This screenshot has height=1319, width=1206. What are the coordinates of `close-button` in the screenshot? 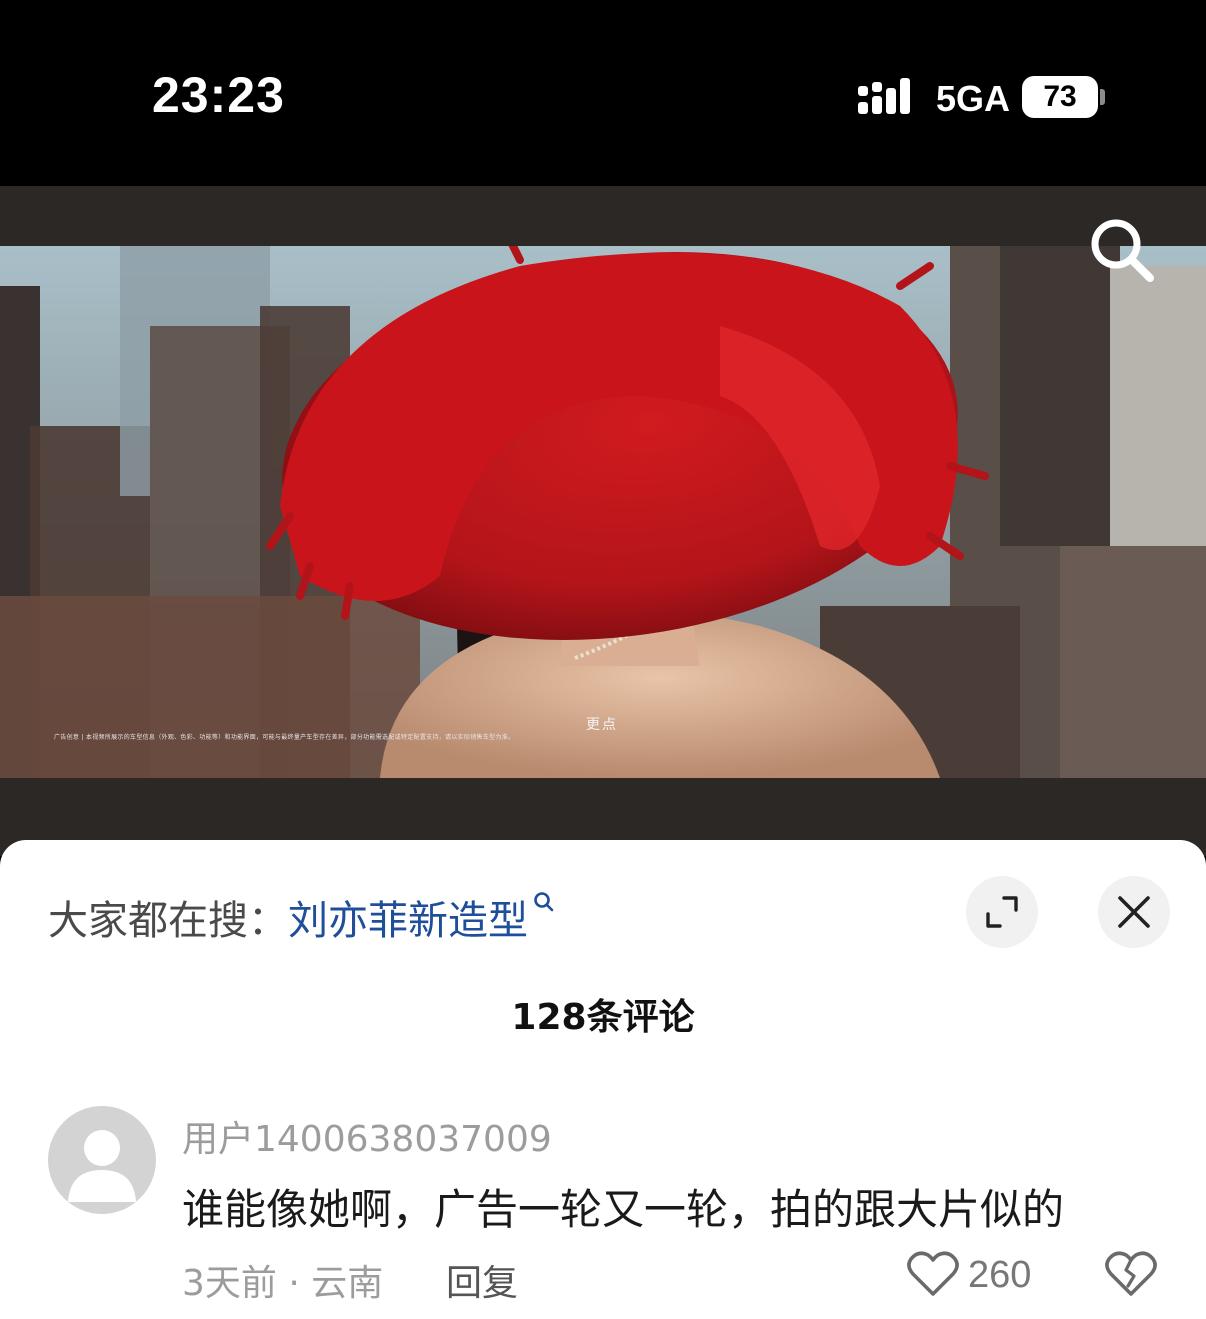 It's located at (1134, 912).